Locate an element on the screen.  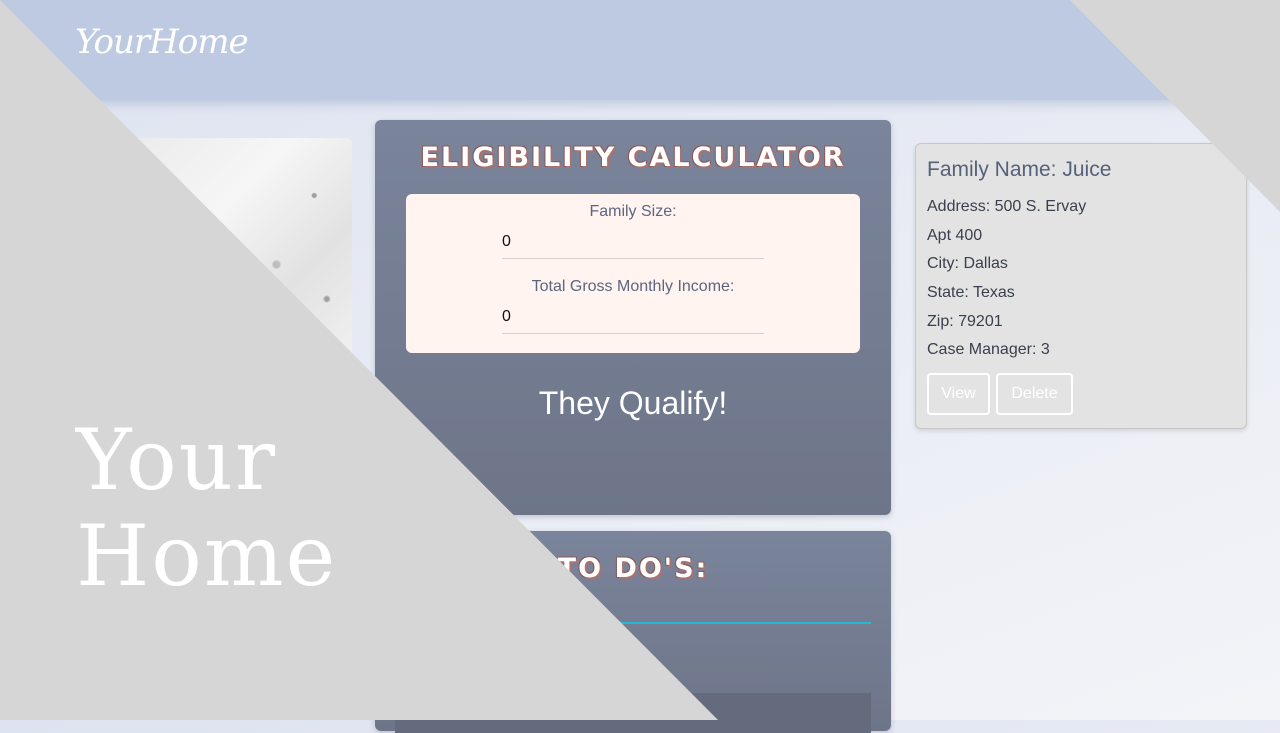
family-address: Address: 500 S. Ervay is located at coordinates (1007, 206).